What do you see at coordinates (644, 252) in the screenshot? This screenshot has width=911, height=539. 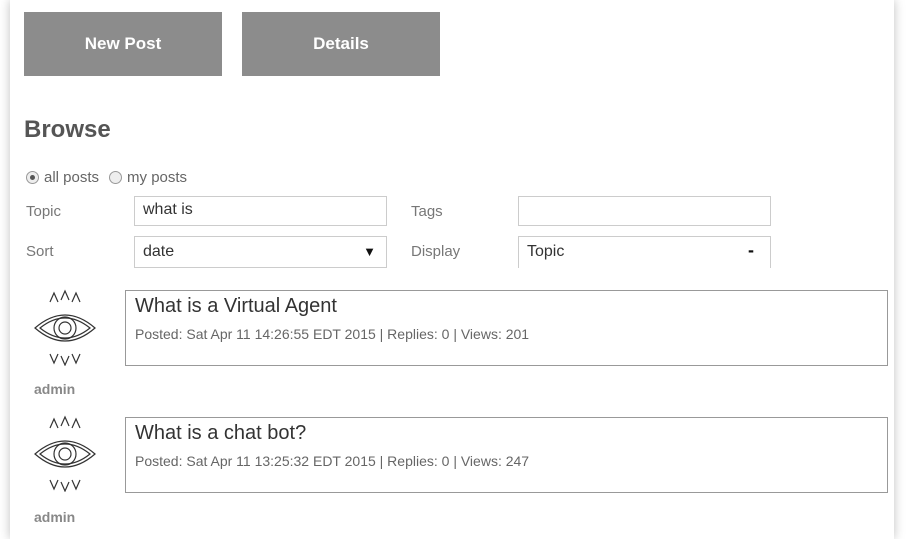 I see `display-select: Topic -` at bounding box center [644, 252].